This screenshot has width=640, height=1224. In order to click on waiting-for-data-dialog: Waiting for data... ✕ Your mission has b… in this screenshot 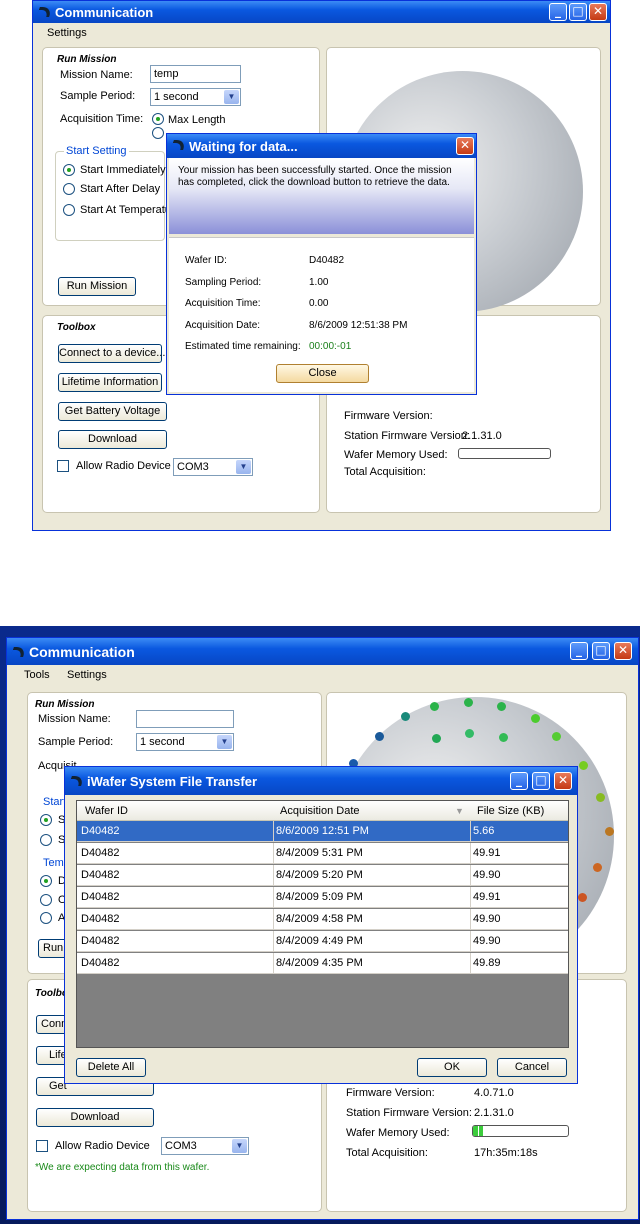, I will do `click(321, 264)`.